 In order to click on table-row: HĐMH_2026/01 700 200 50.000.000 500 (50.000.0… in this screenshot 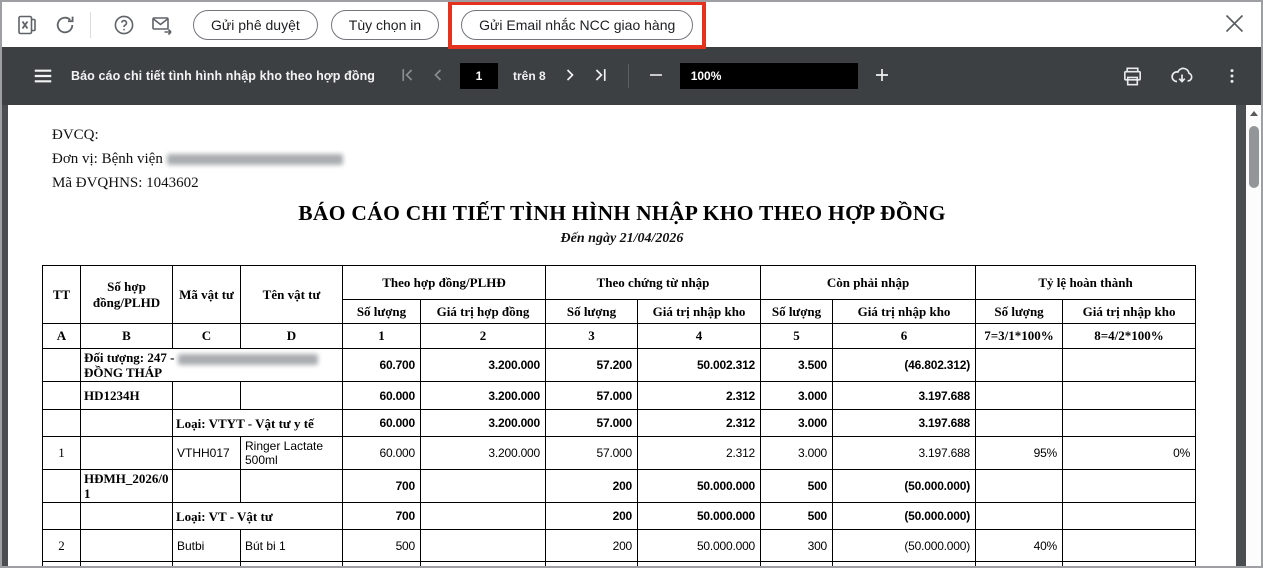, I will do `click(619, 486)`.